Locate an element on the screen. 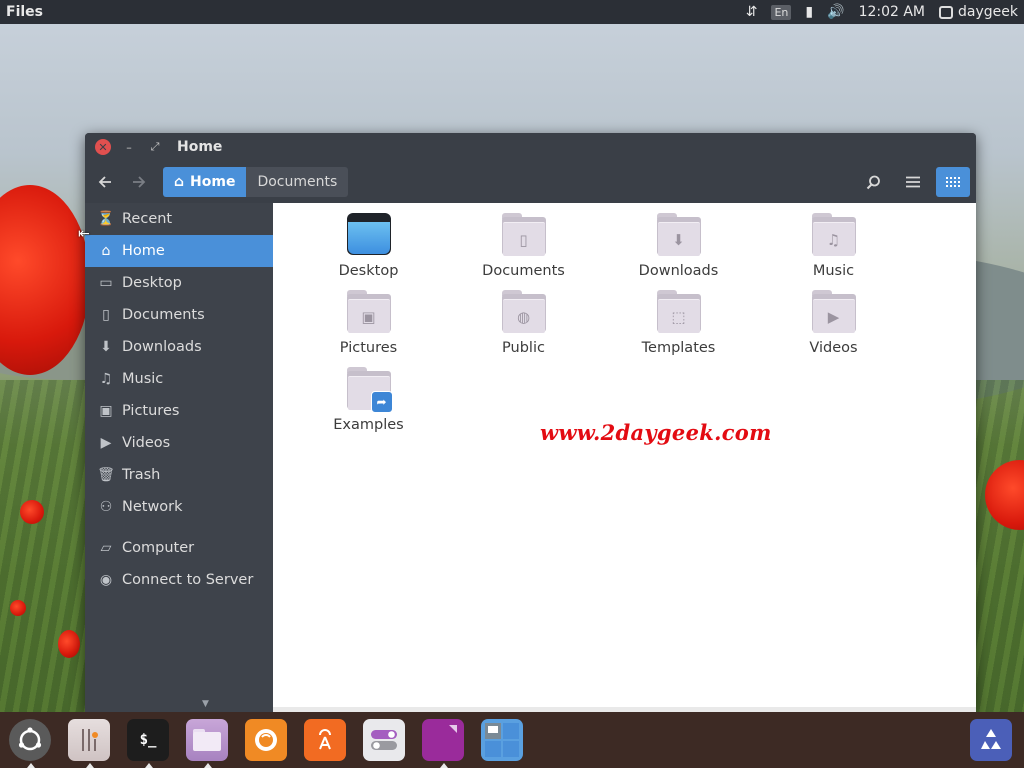 The image size is (1024, 768). dock-trash is located at coordinates (991, 740).